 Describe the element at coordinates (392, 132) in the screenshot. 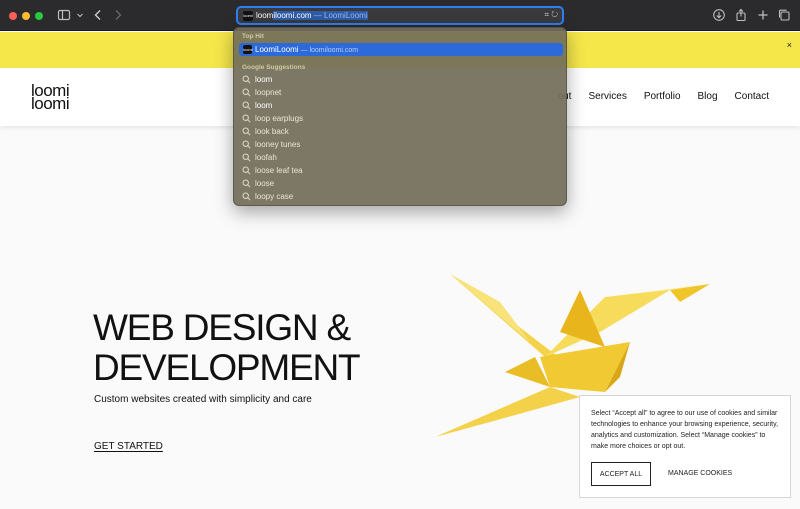

I see `suggestion-item: look back` at that location.